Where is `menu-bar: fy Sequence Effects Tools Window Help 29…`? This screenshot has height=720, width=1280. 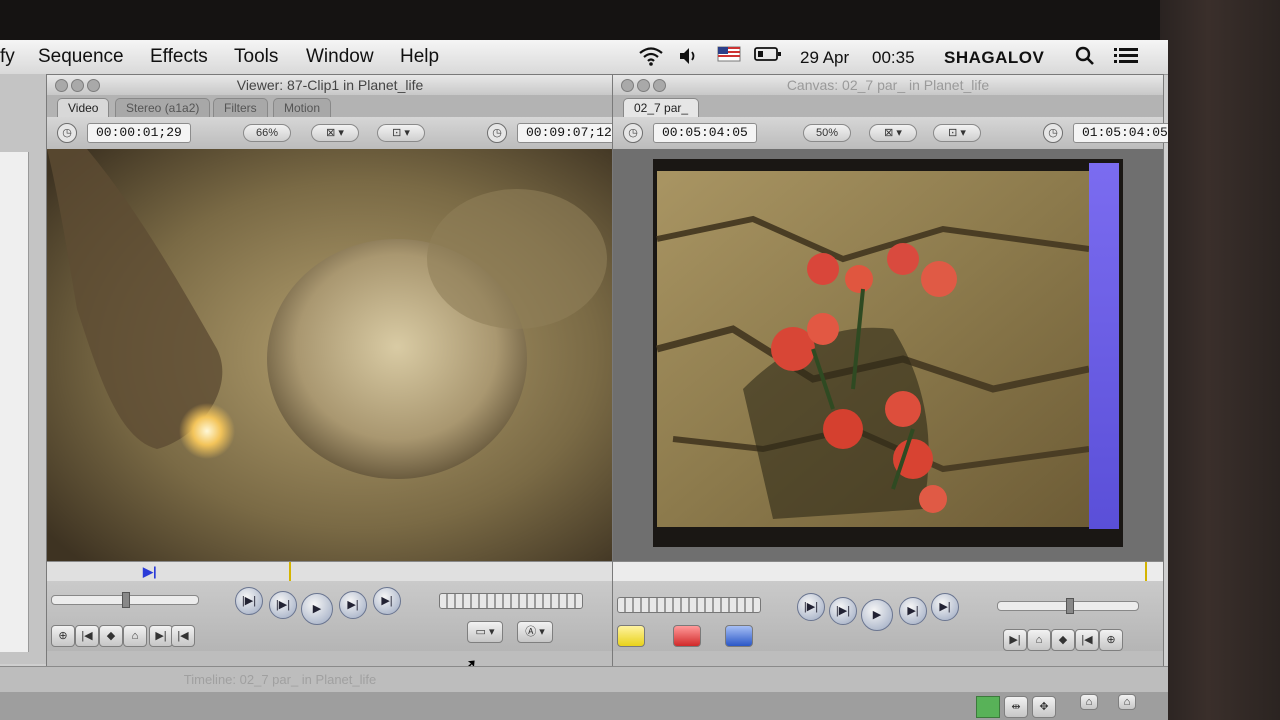 menu-bar: fy Sequence Effects Tools Window Help 29… is located at coordinates (584, 57).